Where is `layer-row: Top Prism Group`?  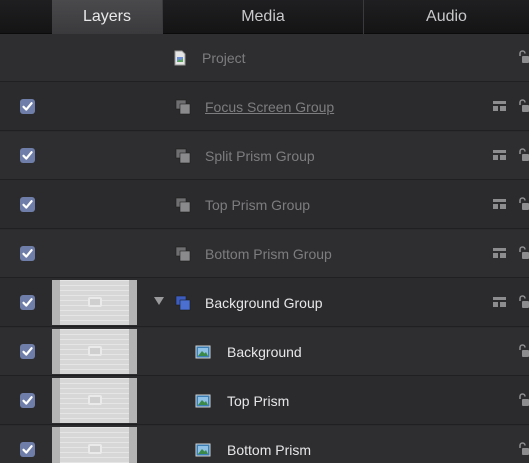
layer-row: Top Prism Group is located at coordinates (264, 205).